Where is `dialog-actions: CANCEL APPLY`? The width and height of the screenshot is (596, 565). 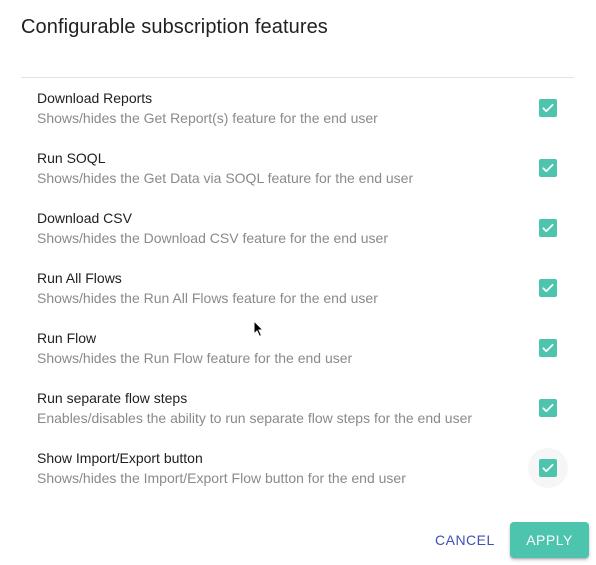 dialog-actions: CANCEL APPLY is located at coordinates (298, 541).